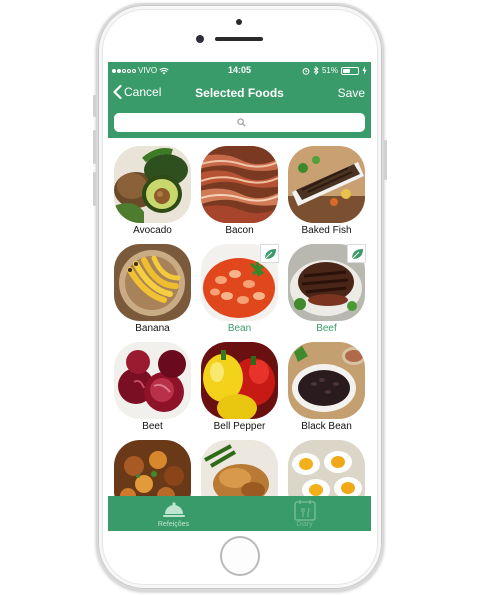  What do you see at coordinates (305, 510) in the screenshot?
I see `diary-icon` at bounding box center [305, 510].